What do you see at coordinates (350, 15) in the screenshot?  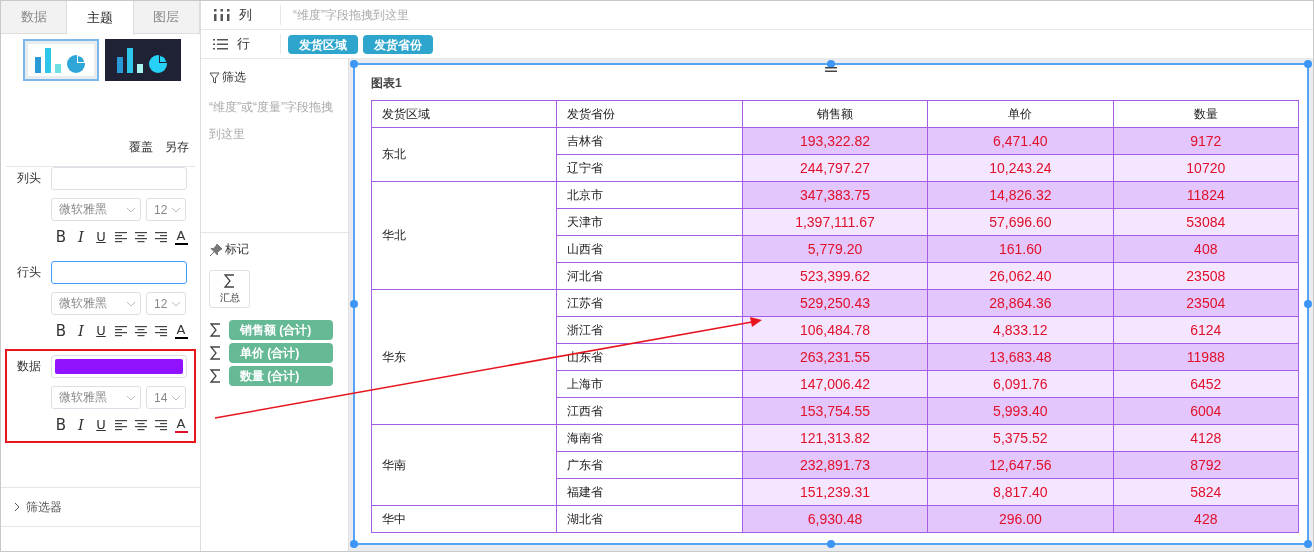 I see `drop-hint: “维度”字段拖拽到这里` at bounding box center [350, 15].